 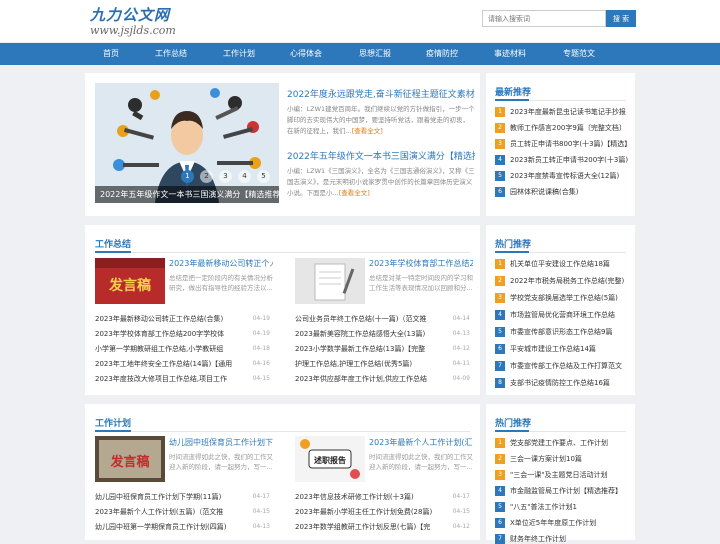 I want to click on article-thumbnail: 述职报告, so click(x=330, y=459).